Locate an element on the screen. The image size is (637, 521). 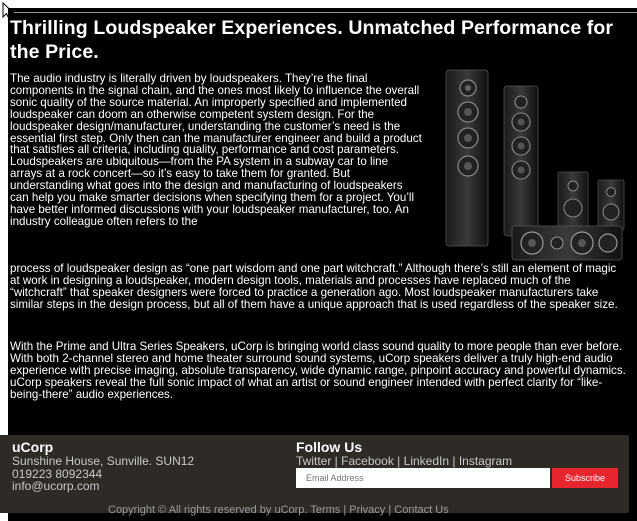
instagram-link: Instagram is located at coordinates (485, 461).